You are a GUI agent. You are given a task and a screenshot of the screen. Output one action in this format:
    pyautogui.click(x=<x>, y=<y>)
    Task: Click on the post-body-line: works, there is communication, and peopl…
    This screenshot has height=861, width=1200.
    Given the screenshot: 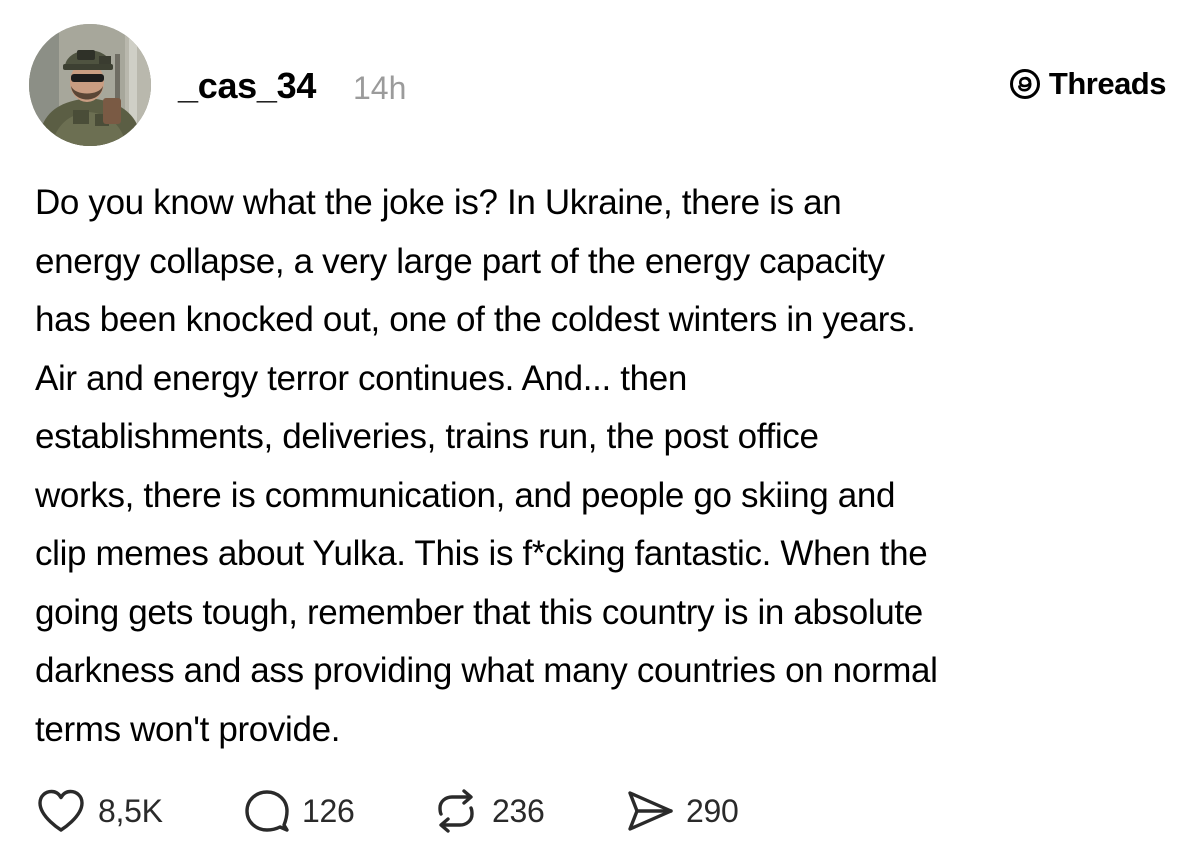 What is the action you would take?
    pyautogui.click(x=465, y=495)
    